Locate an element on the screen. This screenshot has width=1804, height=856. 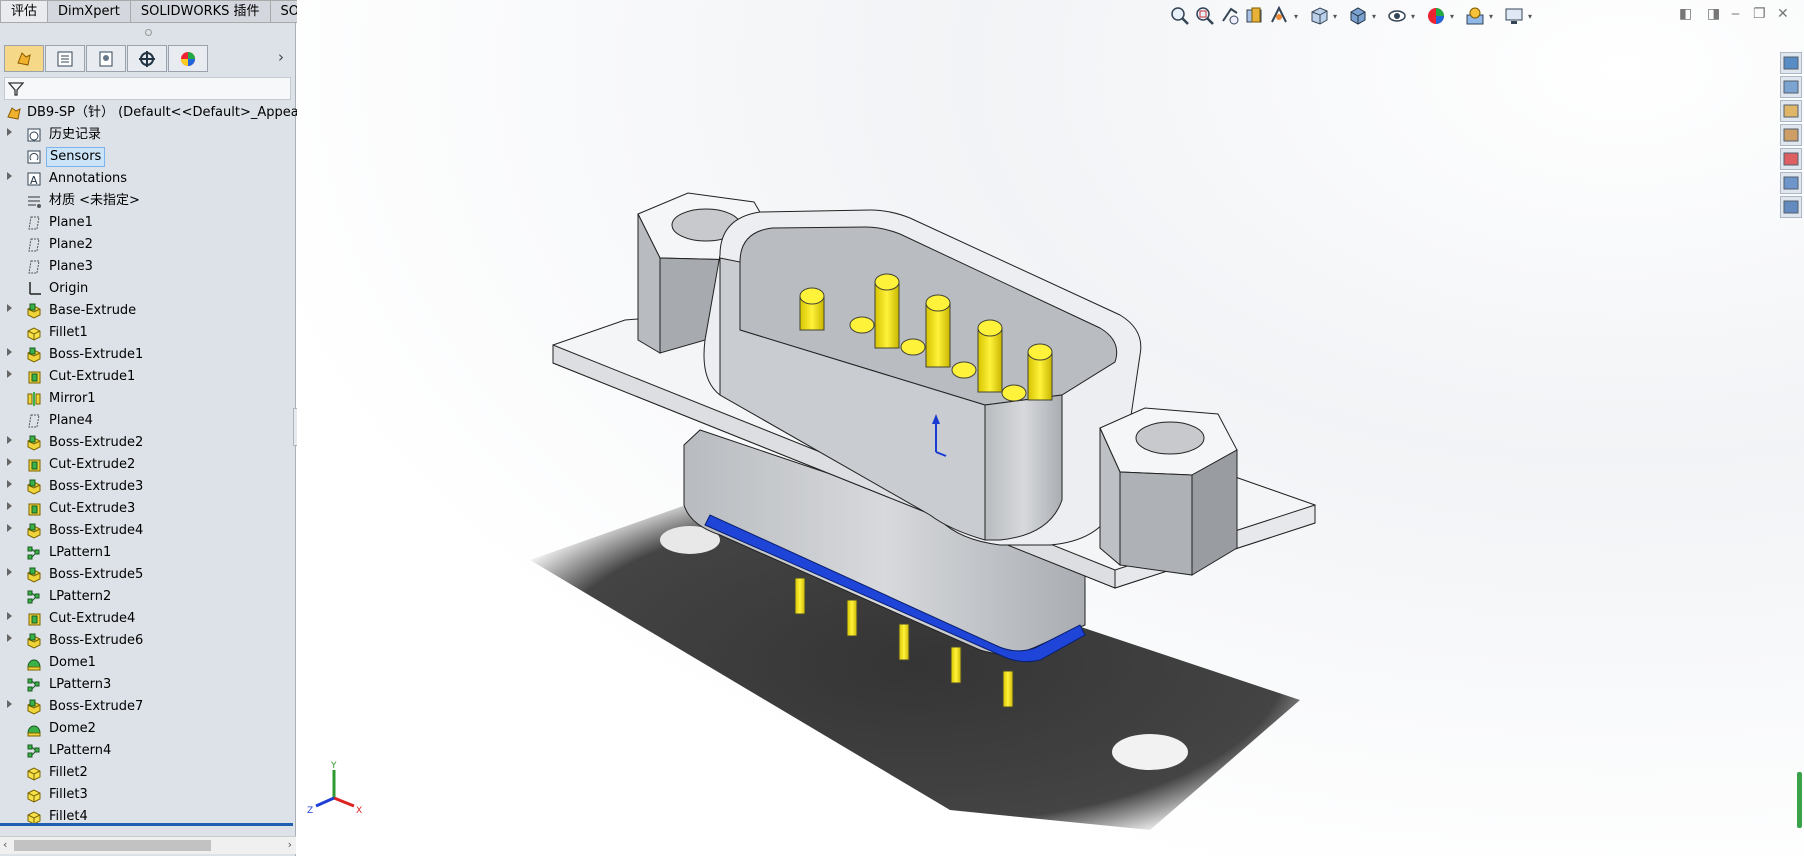
tree-item: Origin is located at coordinates (148, 289).